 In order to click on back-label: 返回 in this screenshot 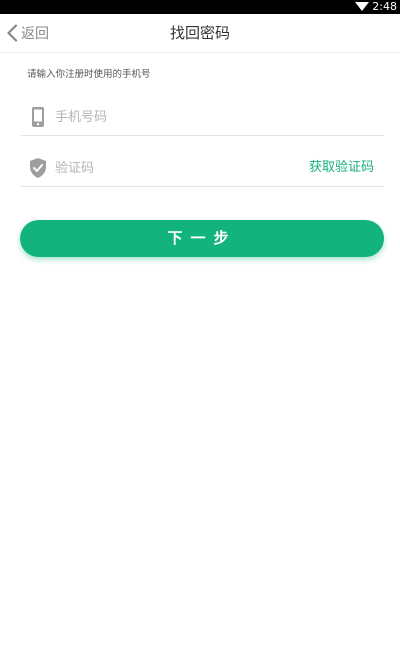, I will do `click(35, 34)`.